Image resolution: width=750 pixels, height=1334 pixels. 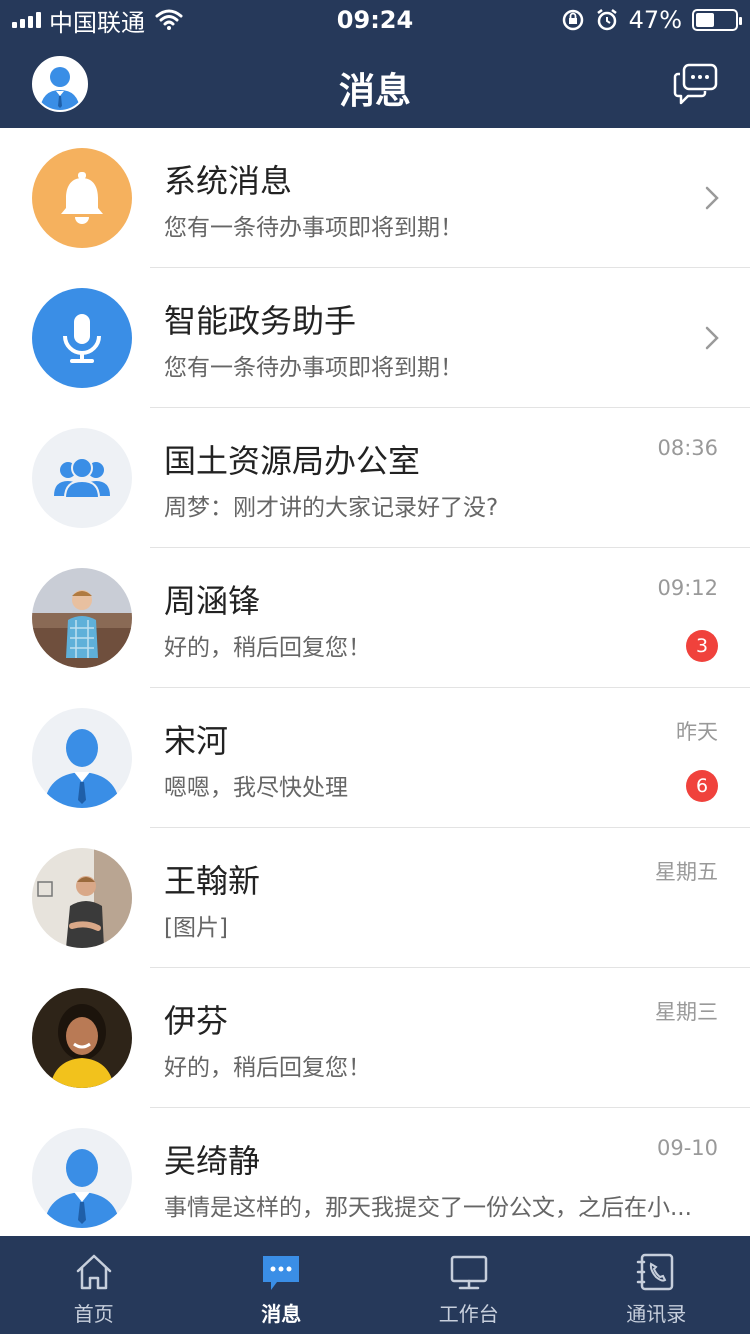 What do you see at coordinates (212, 1161) in the screenshot?
I see `item-title: 吴绮静` at bounding box center [212, 1161].